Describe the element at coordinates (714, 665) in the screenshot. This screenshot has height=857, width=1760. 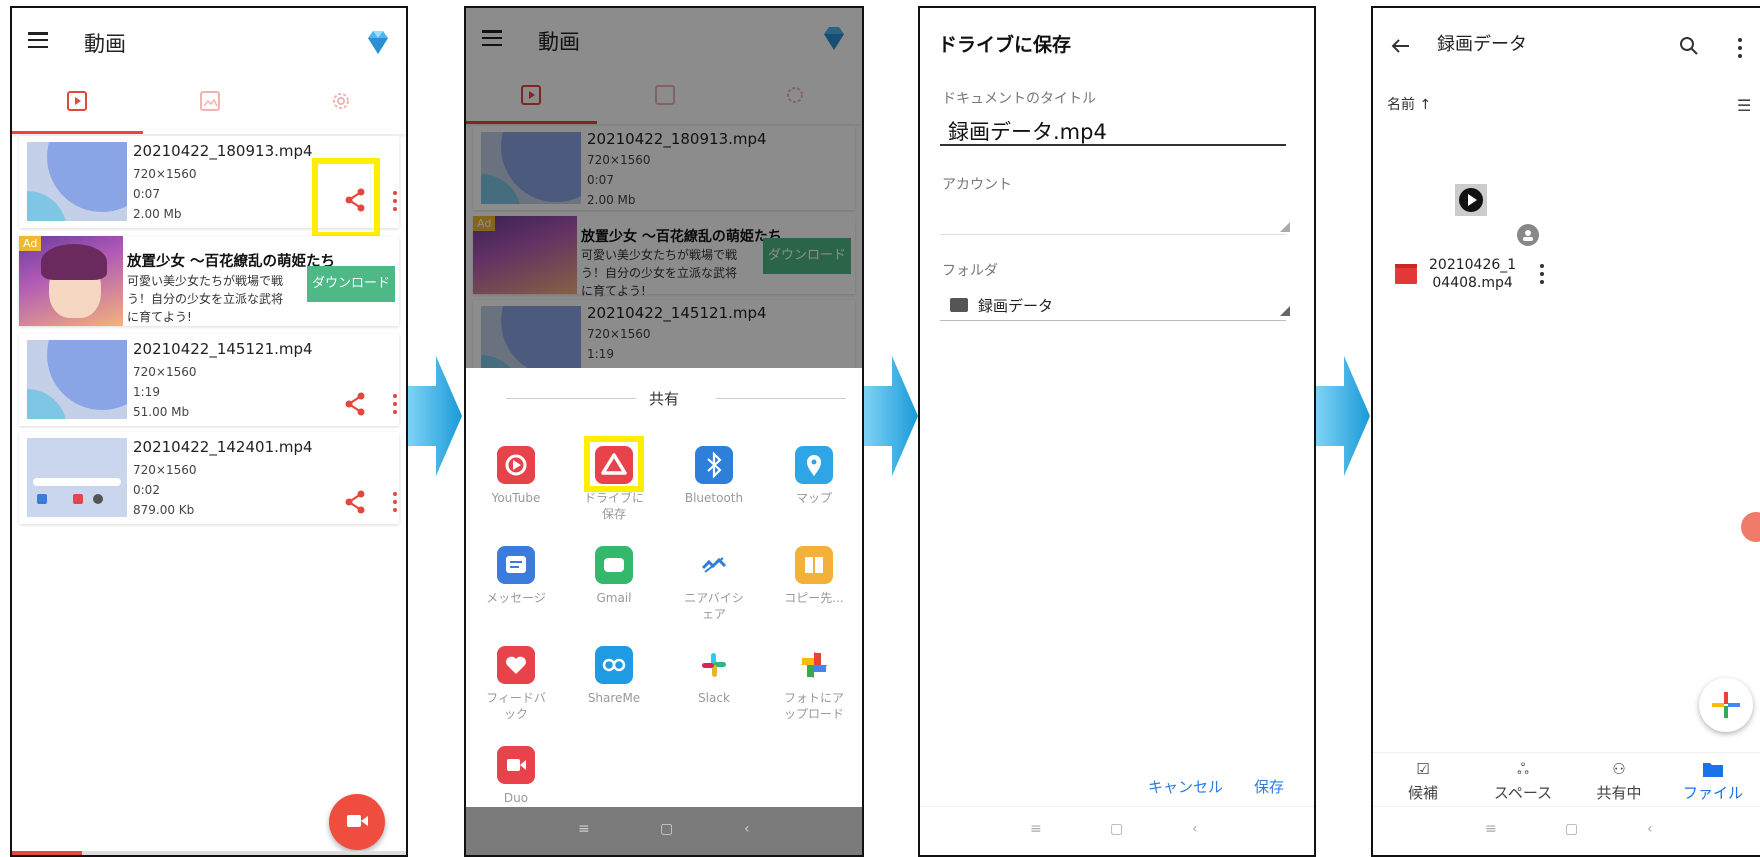
I see `slack-icon` at that location.